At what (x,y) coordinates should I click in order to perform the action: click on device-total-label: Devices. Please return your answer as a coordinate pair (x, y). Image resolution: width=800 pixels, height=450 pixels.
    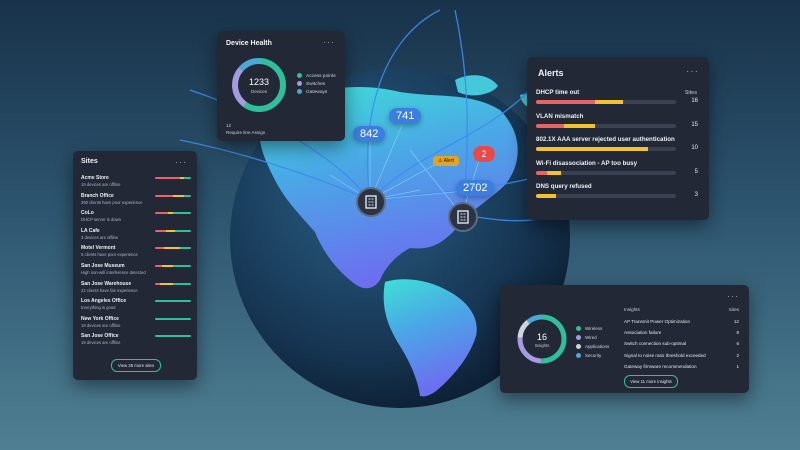
    Looking at the image, I should click on (259, 91).